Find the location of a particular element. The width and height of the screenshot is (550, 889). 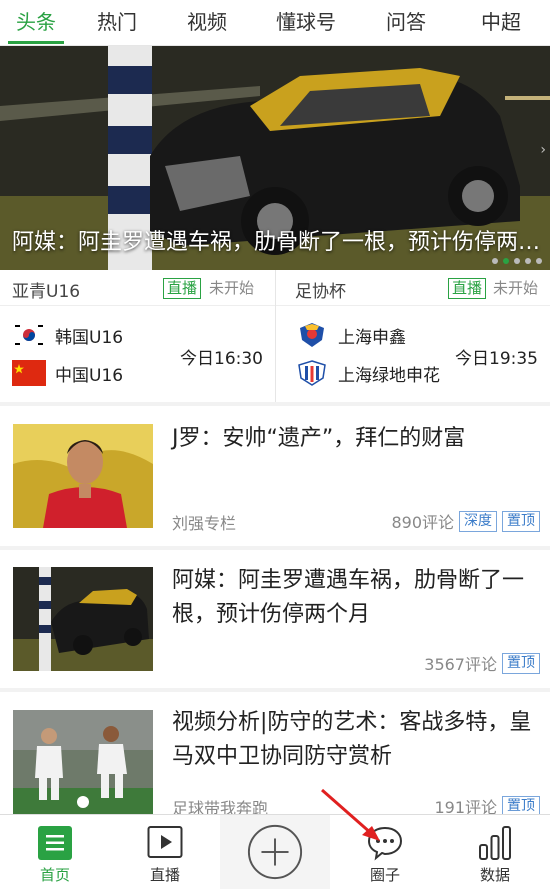

bar-chart-icon is located at coordinates (495, 843).